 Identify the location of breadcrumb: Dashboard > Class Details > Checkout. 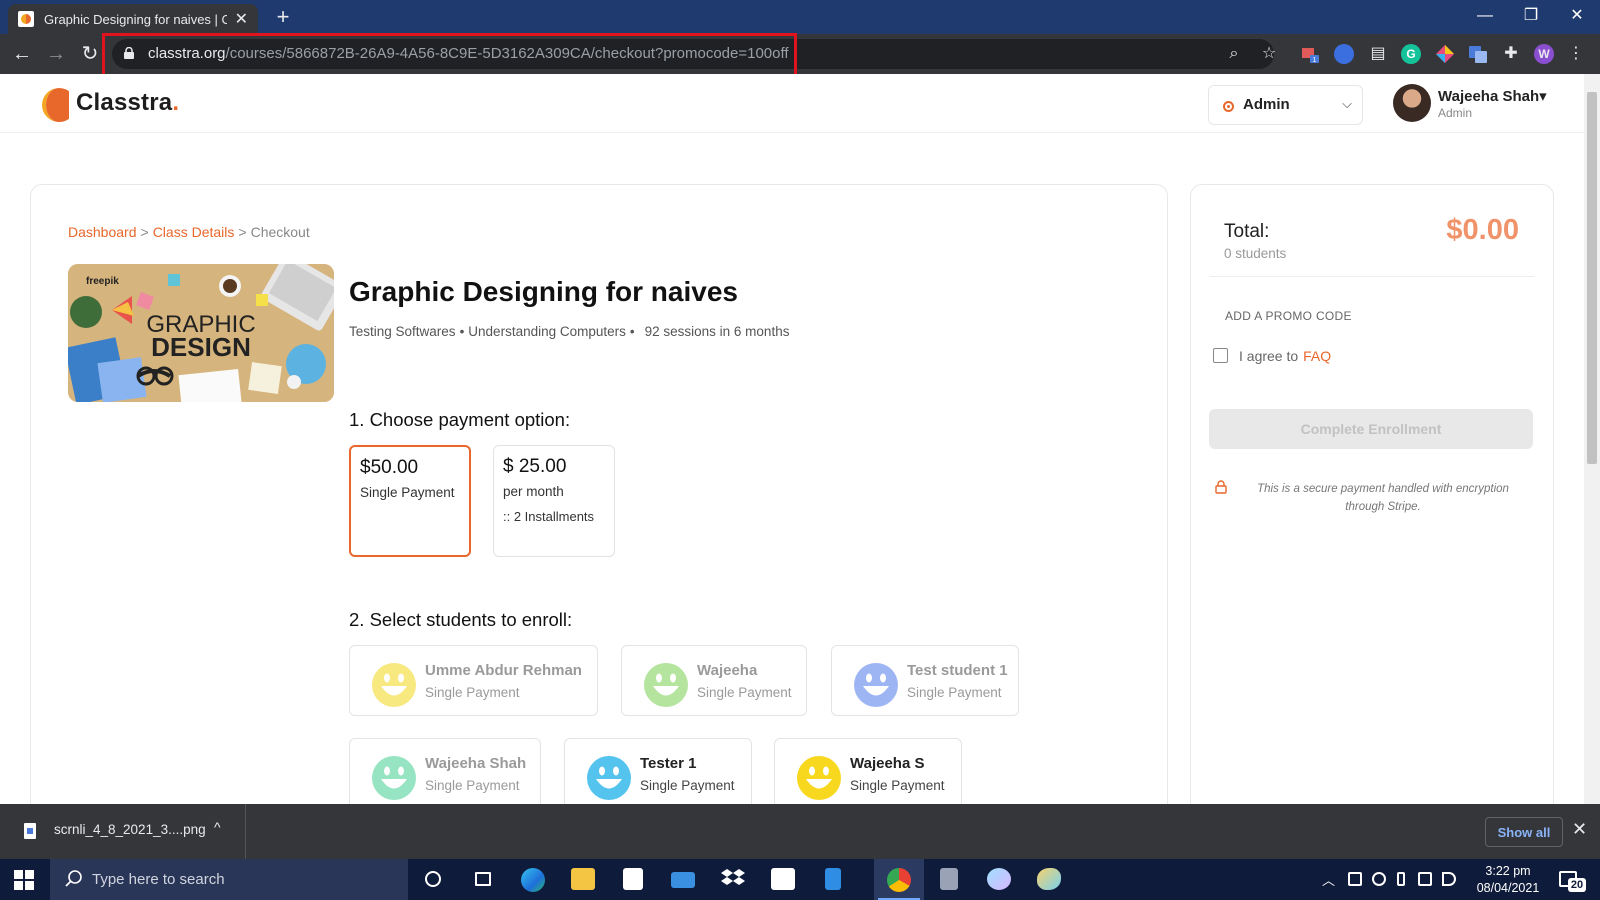
(189, 232).